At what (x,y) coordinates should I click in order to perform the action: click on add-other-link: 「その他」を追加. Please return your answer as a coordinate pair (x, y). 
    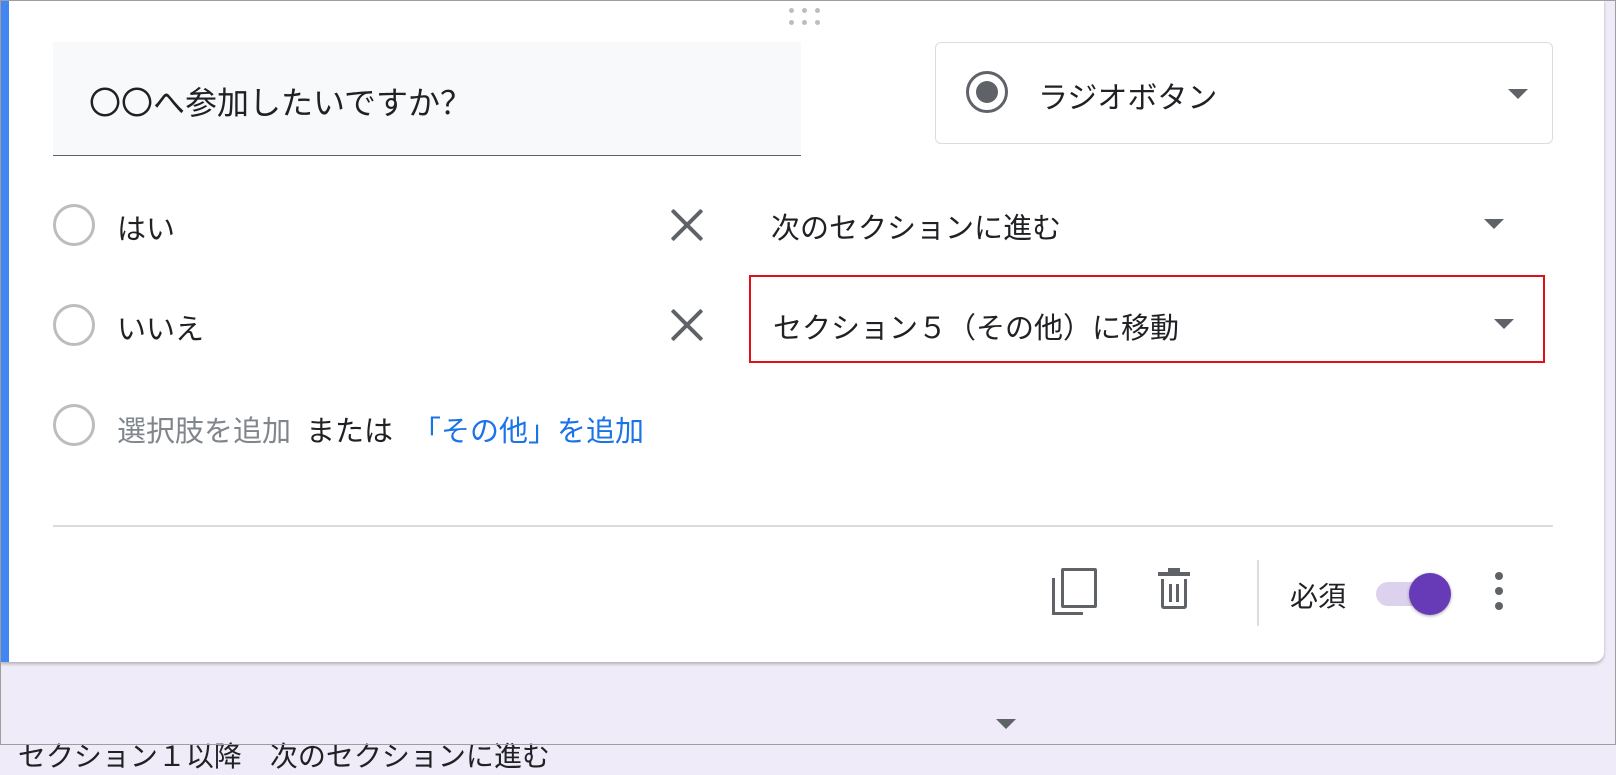
    Looking at the image, I should click on (528, 429).